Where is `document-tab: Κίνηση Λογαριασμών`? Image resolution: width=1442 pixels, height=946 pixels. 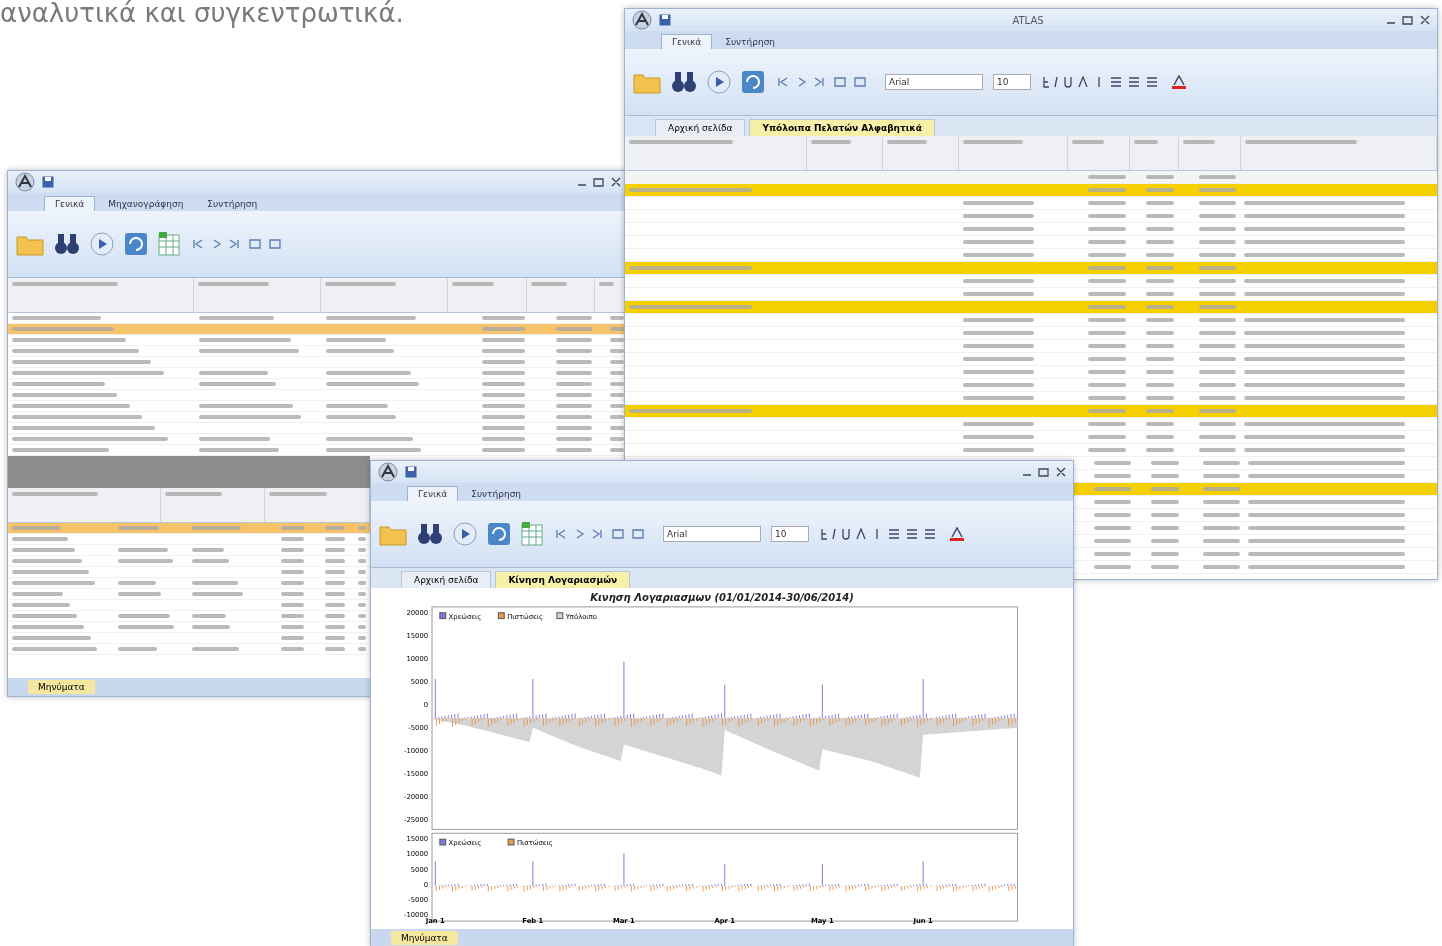
document-tab: Κίνηση Λογαριασμών is located at coordinates (563, 579).